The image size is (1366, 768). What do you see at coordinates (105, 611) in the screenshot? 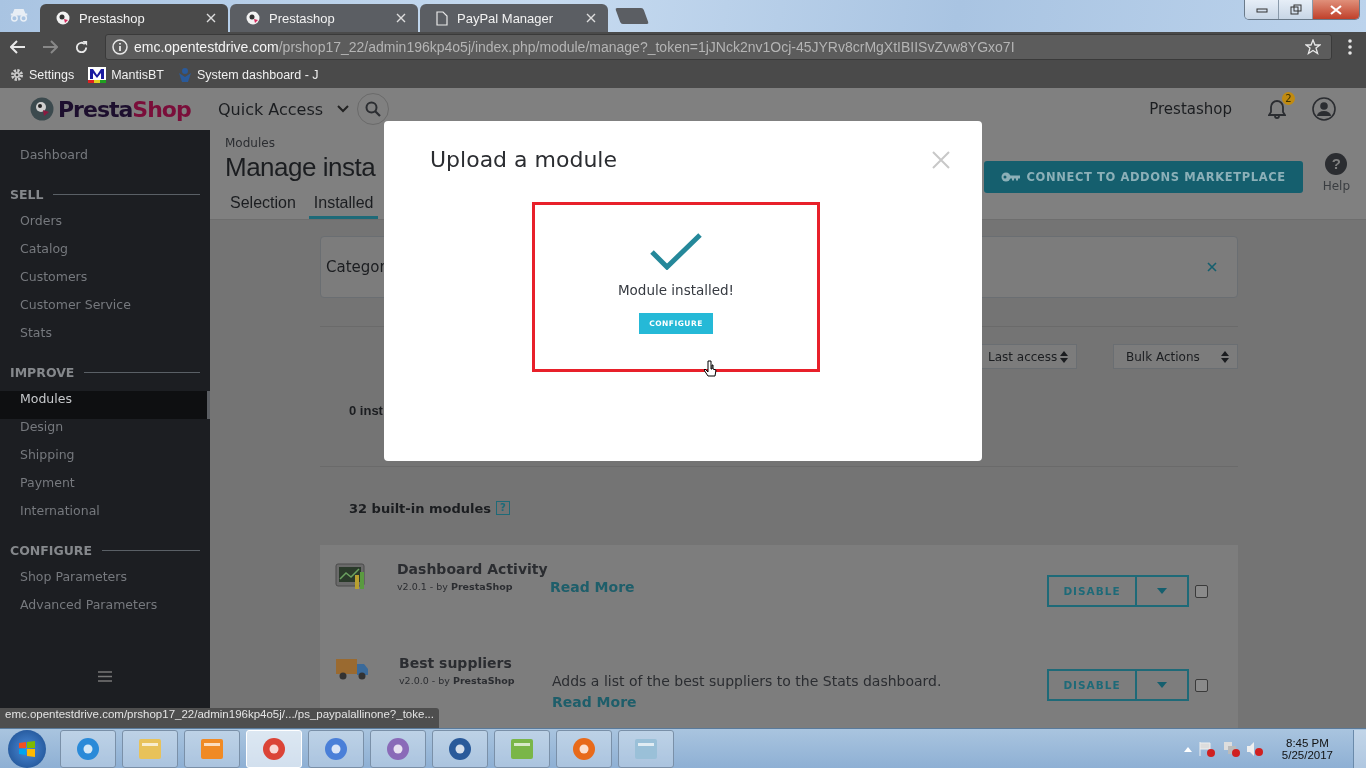
I see `sidebar-item: Advanced Parameters` at bounding box center [105, 611].